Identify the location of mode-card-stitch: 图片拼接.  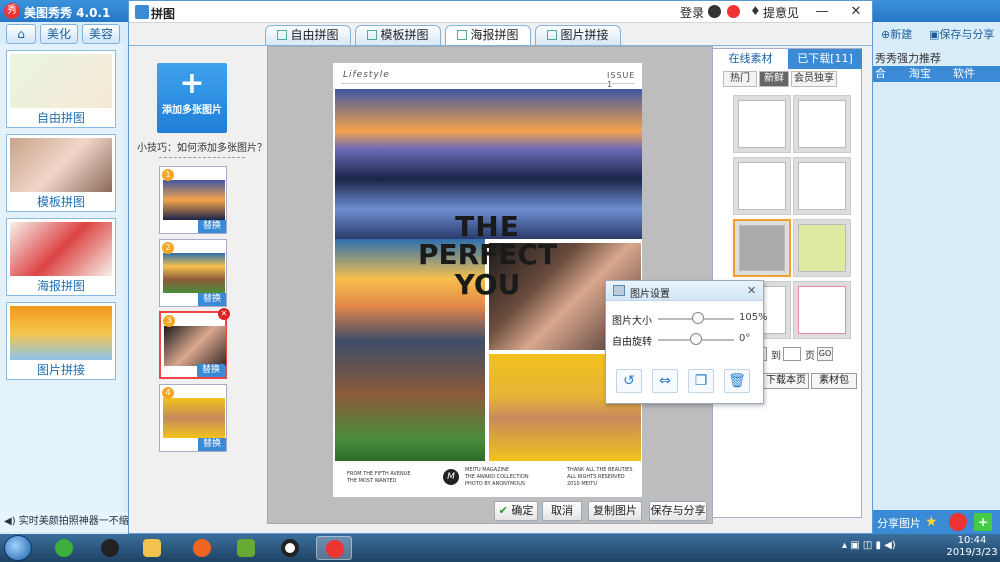
(61, 341).